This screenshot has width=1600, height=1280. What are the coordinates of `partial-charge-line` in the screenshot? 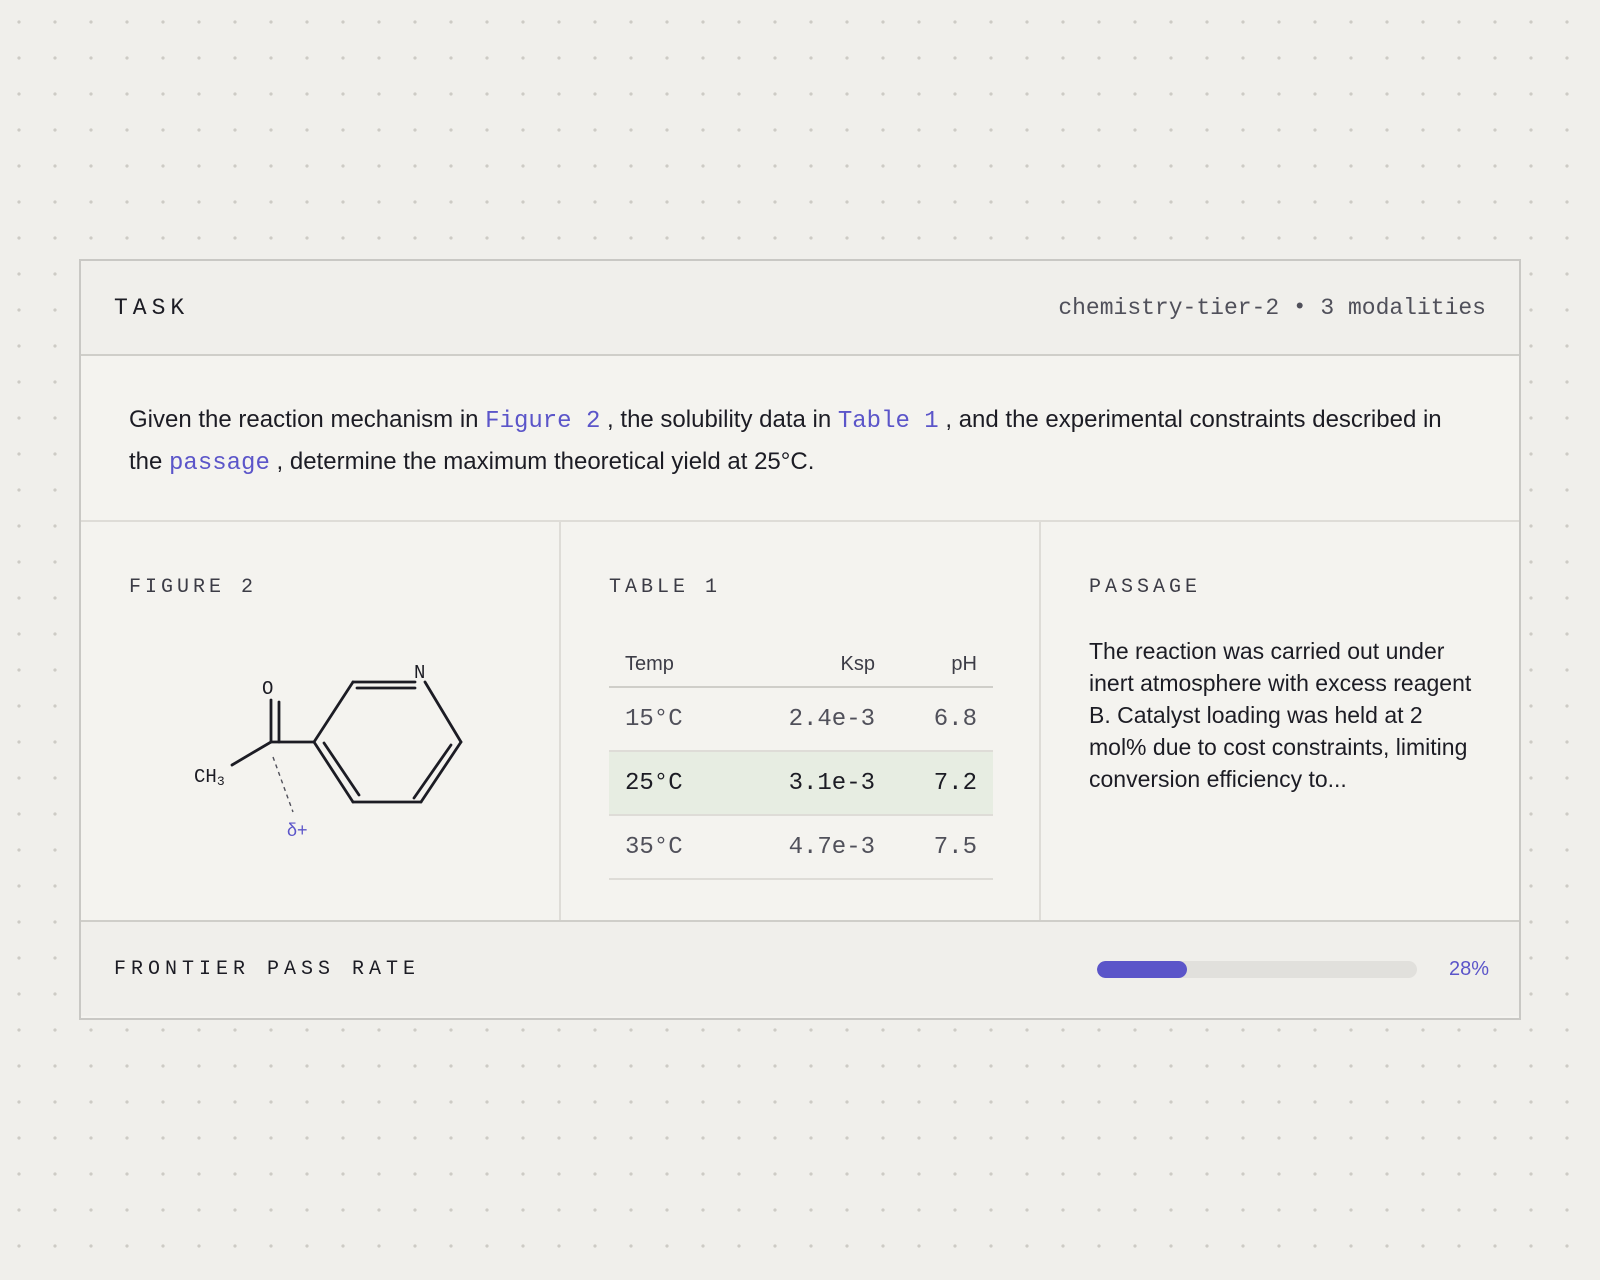 It's located at (283, 784).